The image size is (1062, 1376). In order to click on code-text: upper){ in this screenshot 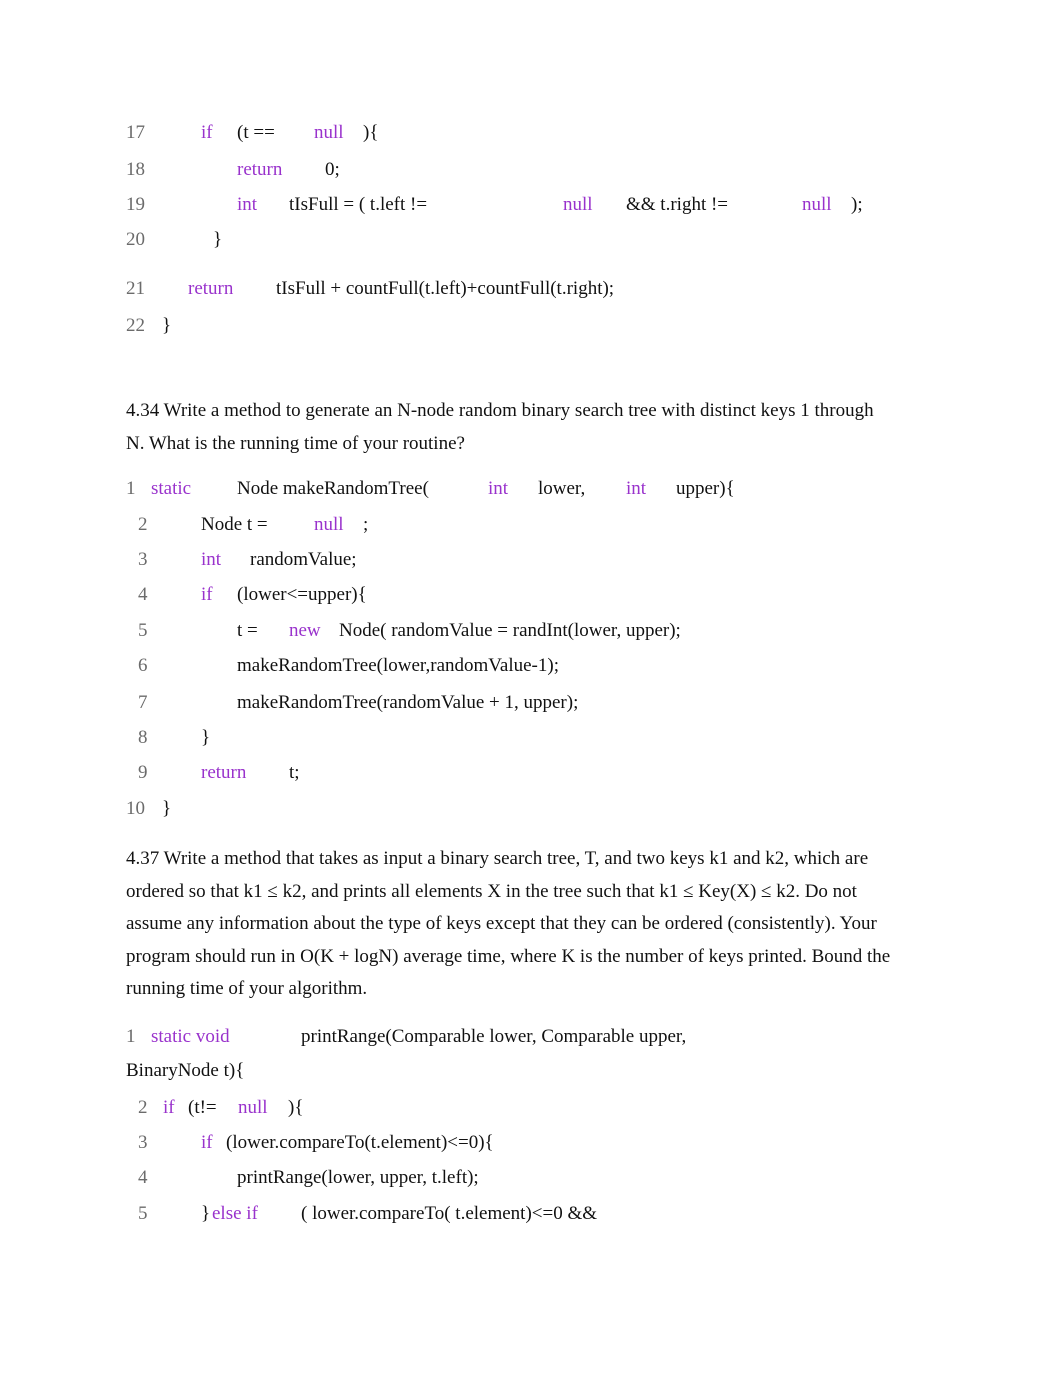, I will do `click(705, 488)`.